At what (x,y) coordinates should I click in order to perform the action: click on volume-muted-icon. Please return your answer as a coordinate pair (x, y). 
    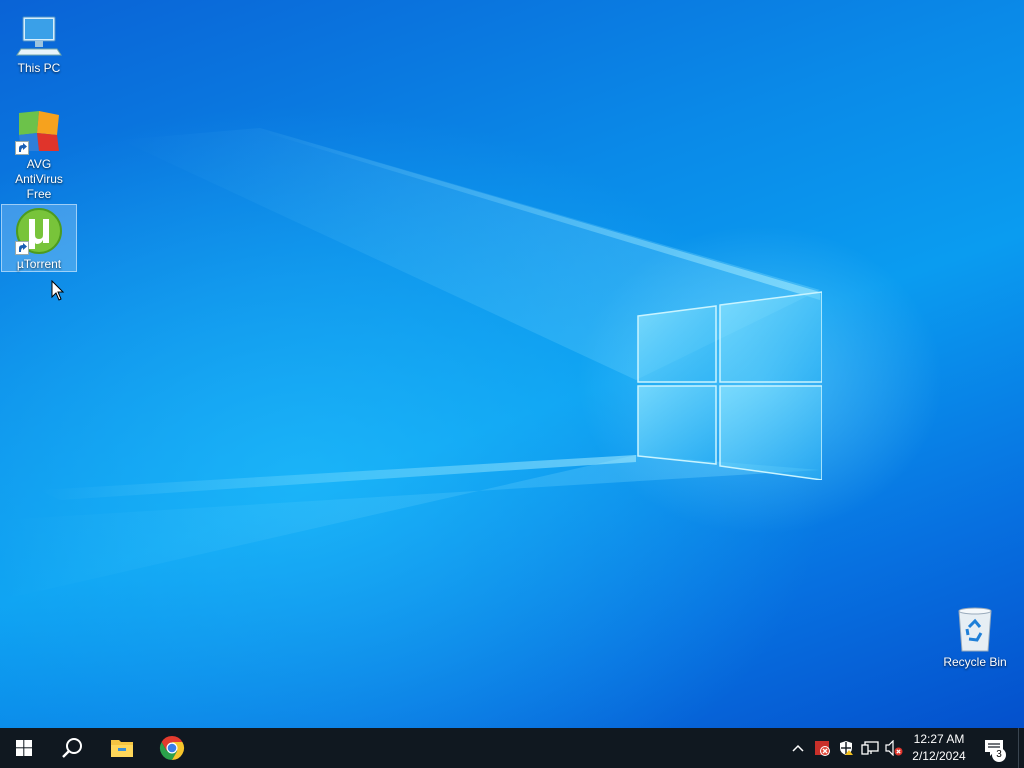
    Looking at the image, I should click on (894, 748).